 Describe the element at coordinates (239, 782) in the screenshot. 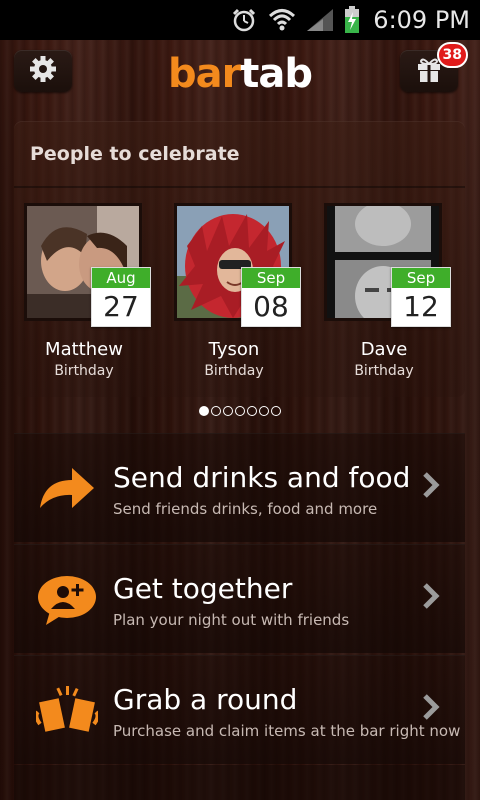

I see `list-overflow-row` at that location.